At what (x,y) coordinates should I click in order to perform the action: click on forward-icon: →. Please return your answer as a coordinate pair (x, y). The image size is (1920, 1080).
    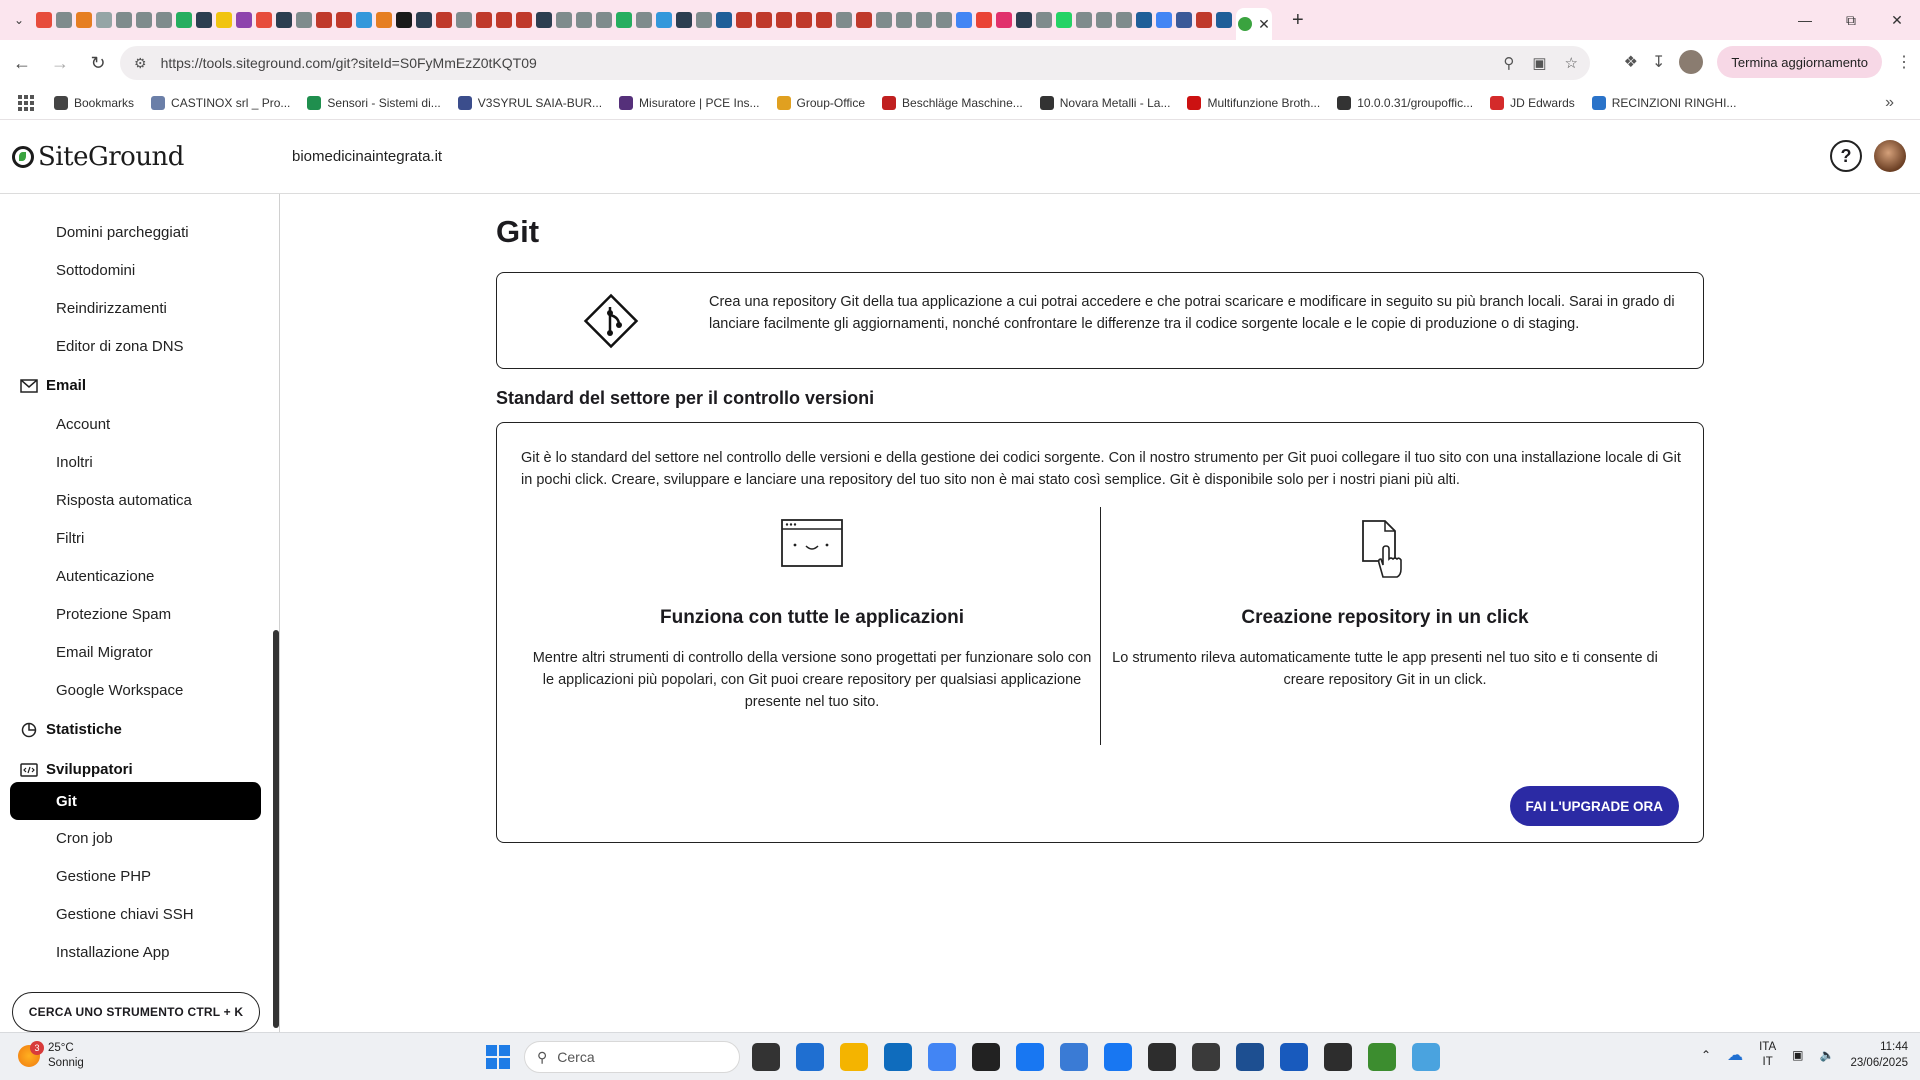
    Looking at the image, I should click on (60, 63).